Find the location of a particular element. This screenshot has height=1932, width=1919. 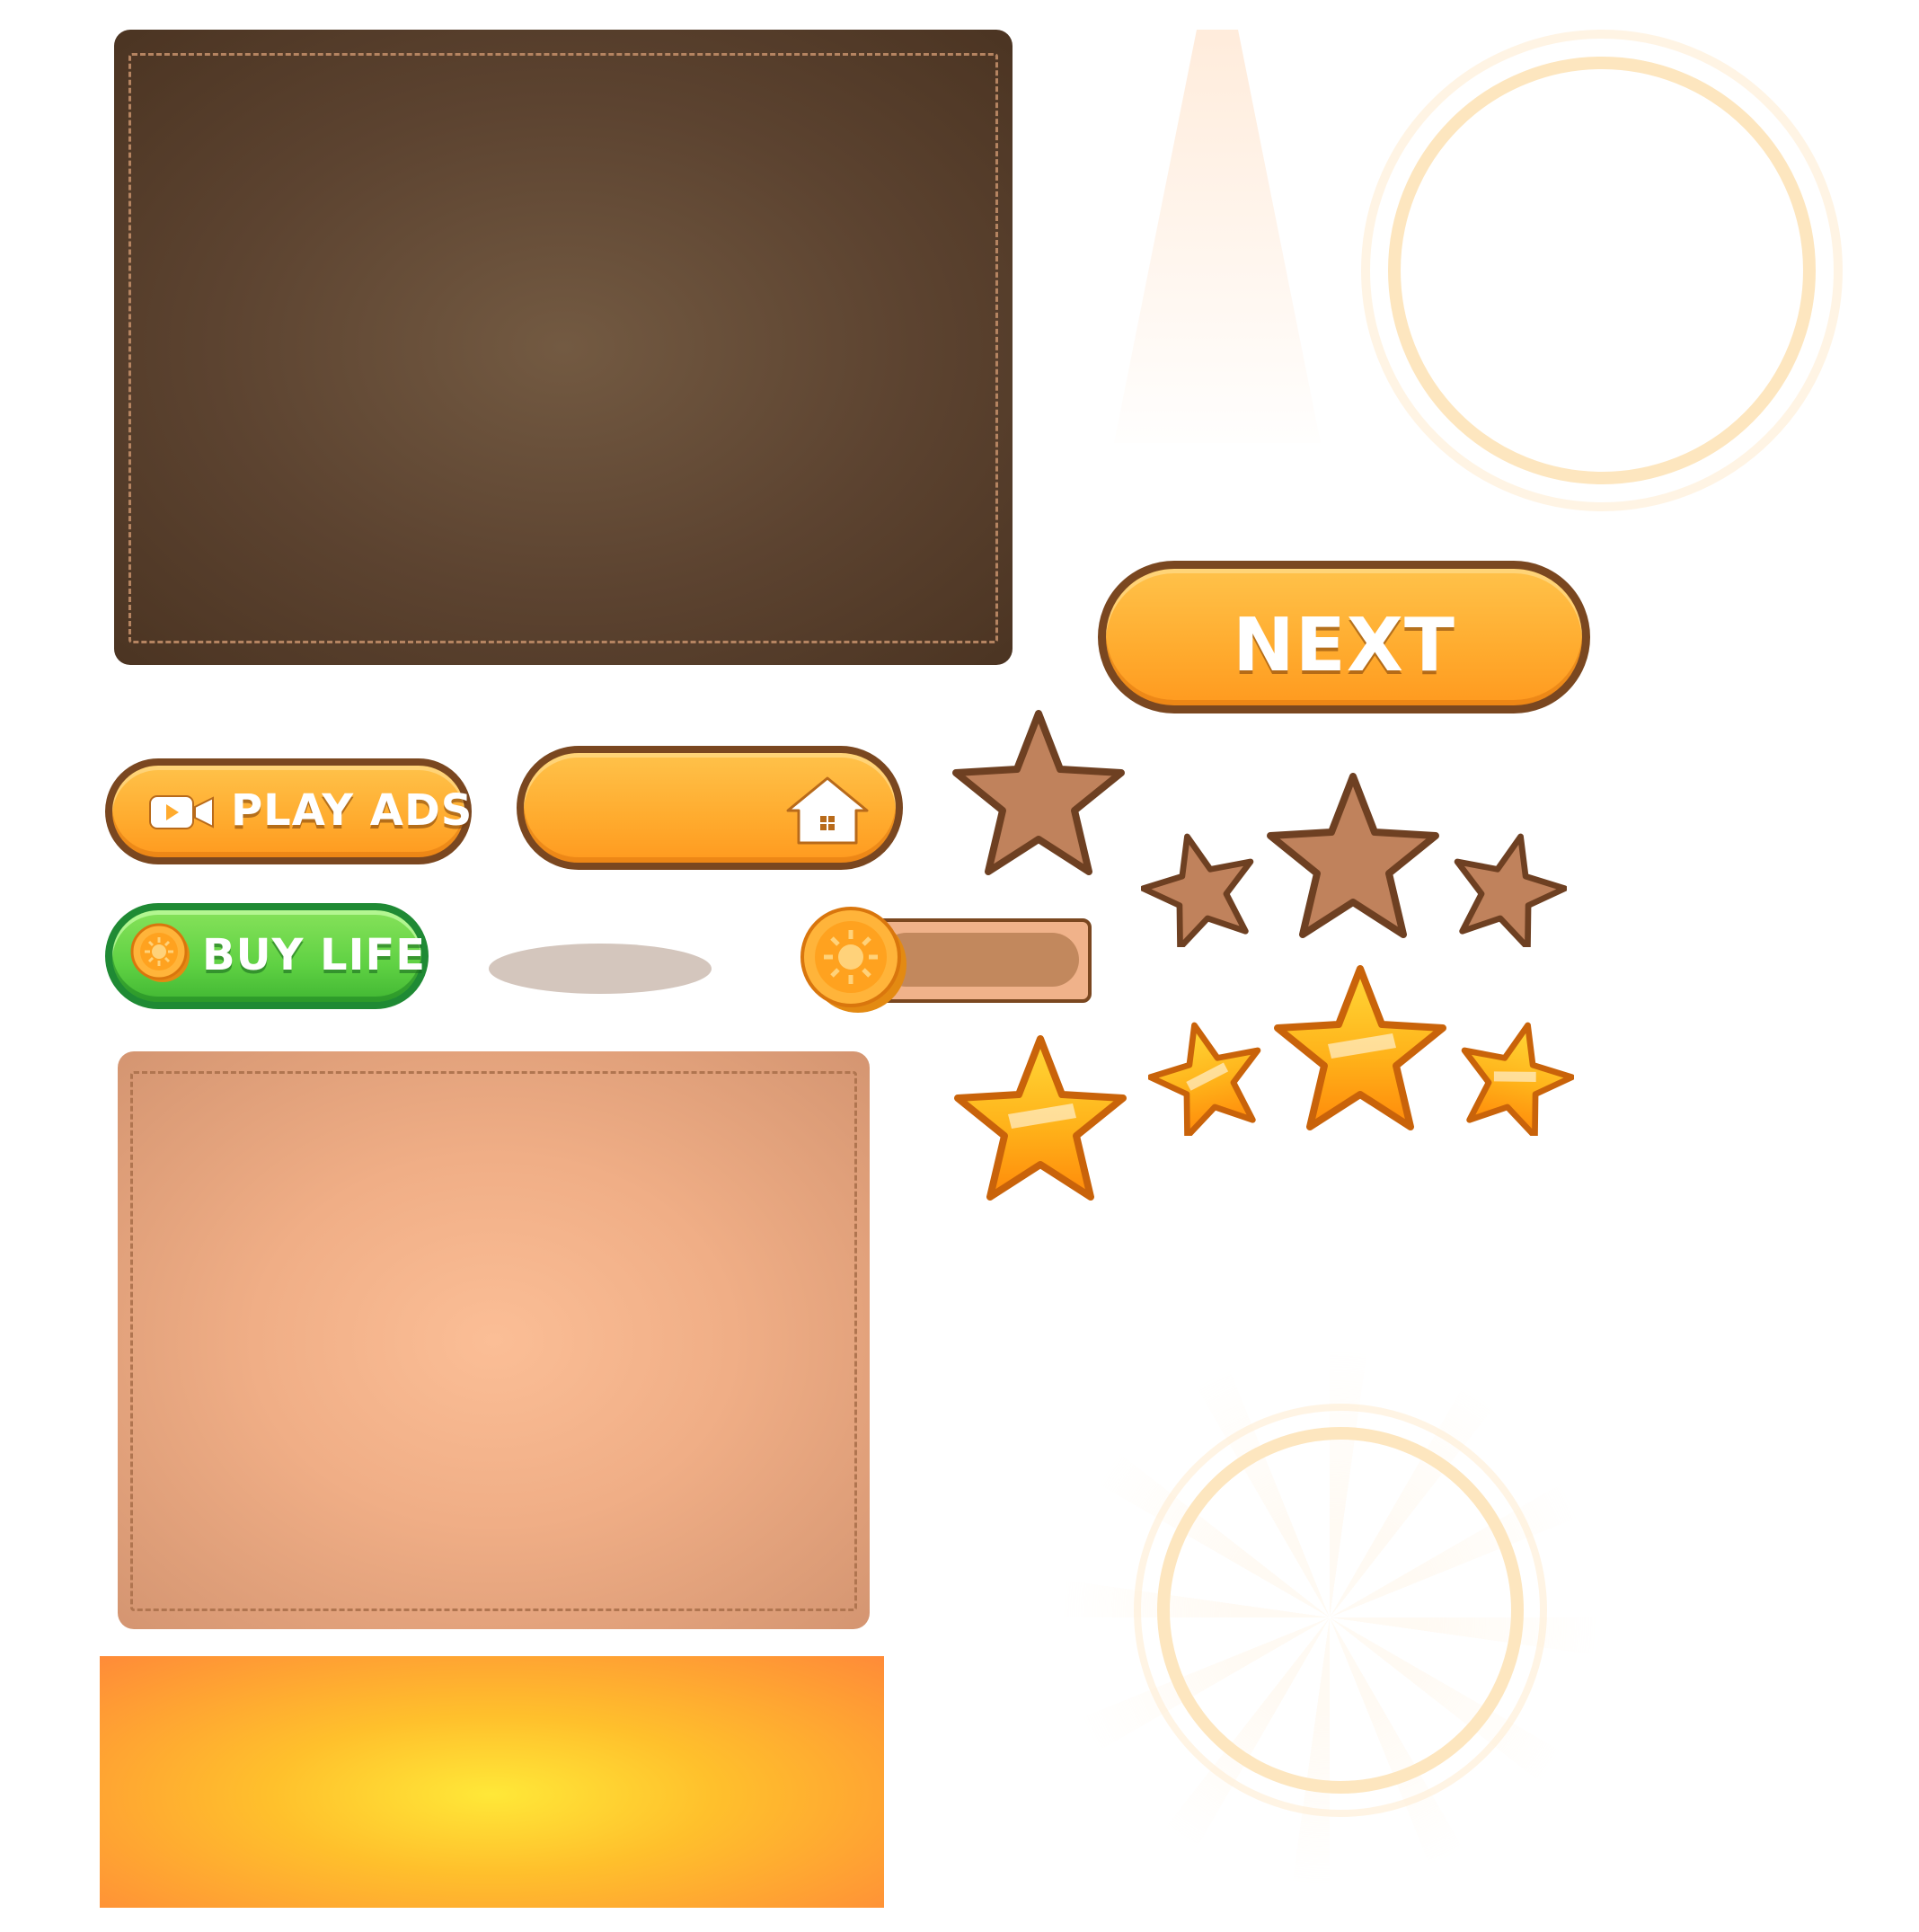

light-panel-stitch is located at coordinates (493, 1341).